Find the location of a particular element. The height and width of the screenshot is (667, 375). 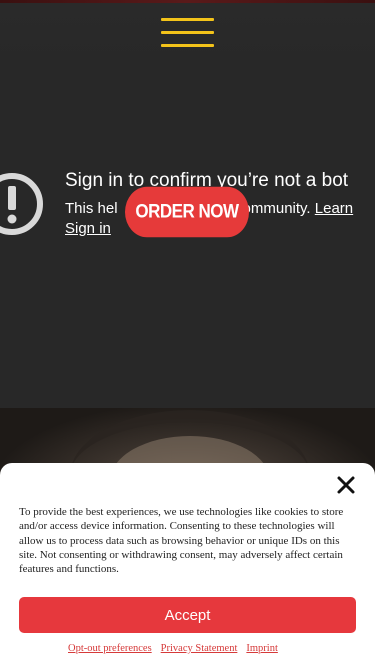

video-error-text-start: This hel is located at coordinates (91, 208).